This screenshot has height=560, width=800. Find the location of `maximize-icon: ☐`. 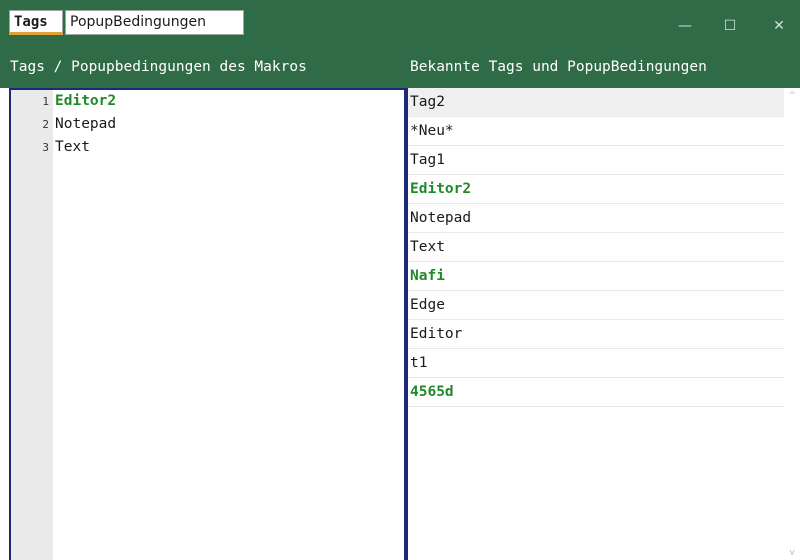

maximize-icon: ☐ is located at coordinates (730, 26).